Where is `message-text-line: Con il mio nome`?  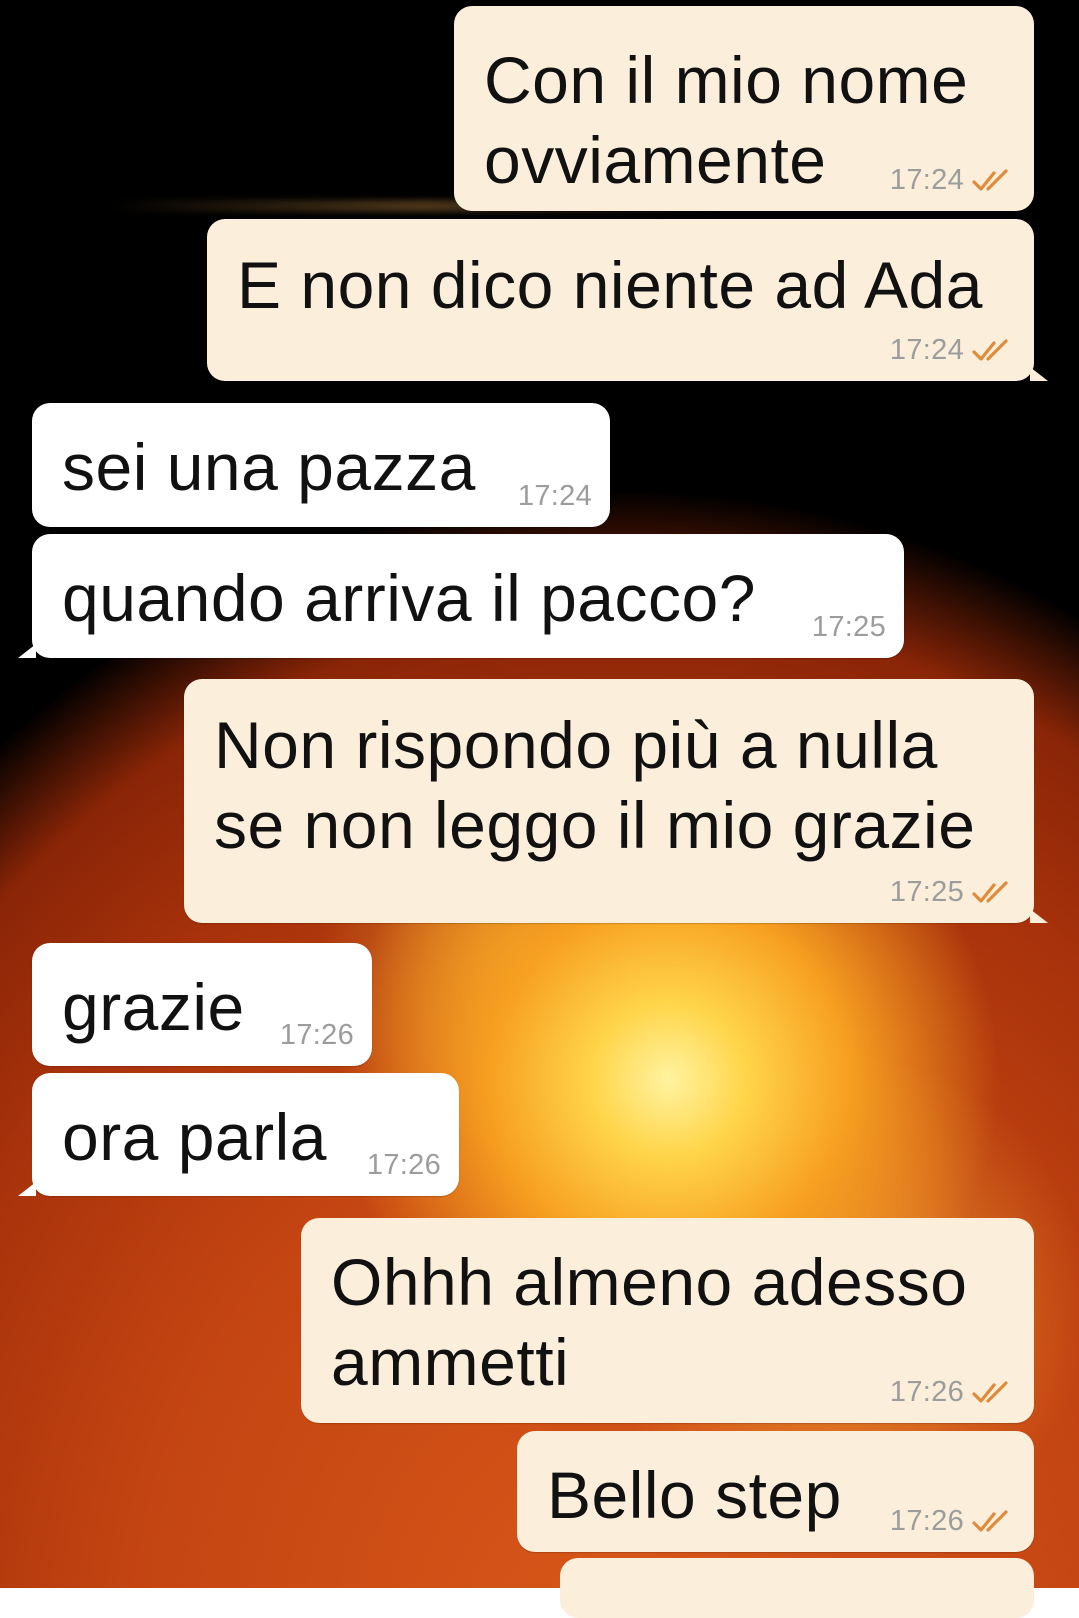 message-text-line: Con il mio nome is located at coordinates (726, 80).